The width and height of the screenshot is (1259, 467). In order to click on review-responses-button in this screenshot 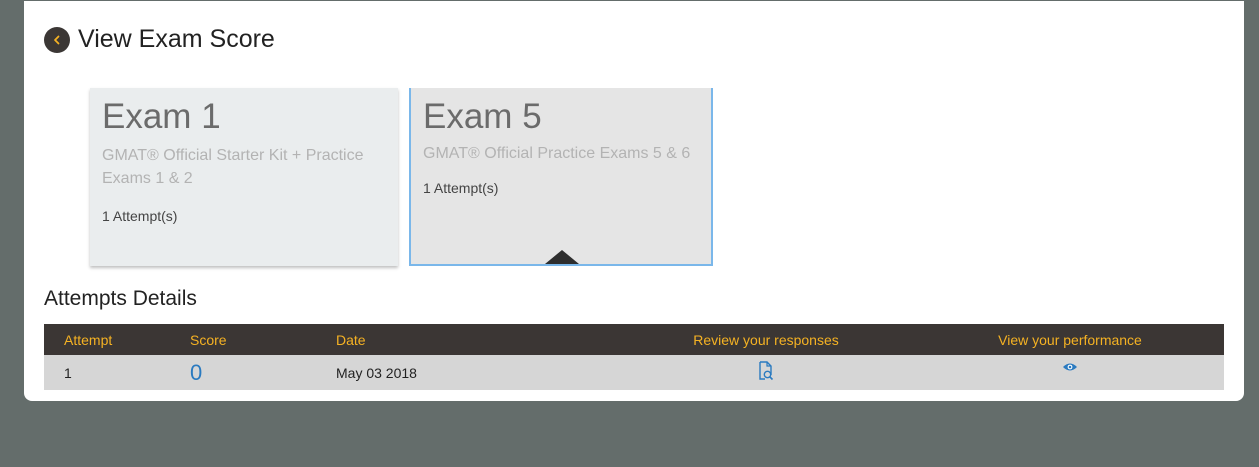, I will do `click(766, 371)`.